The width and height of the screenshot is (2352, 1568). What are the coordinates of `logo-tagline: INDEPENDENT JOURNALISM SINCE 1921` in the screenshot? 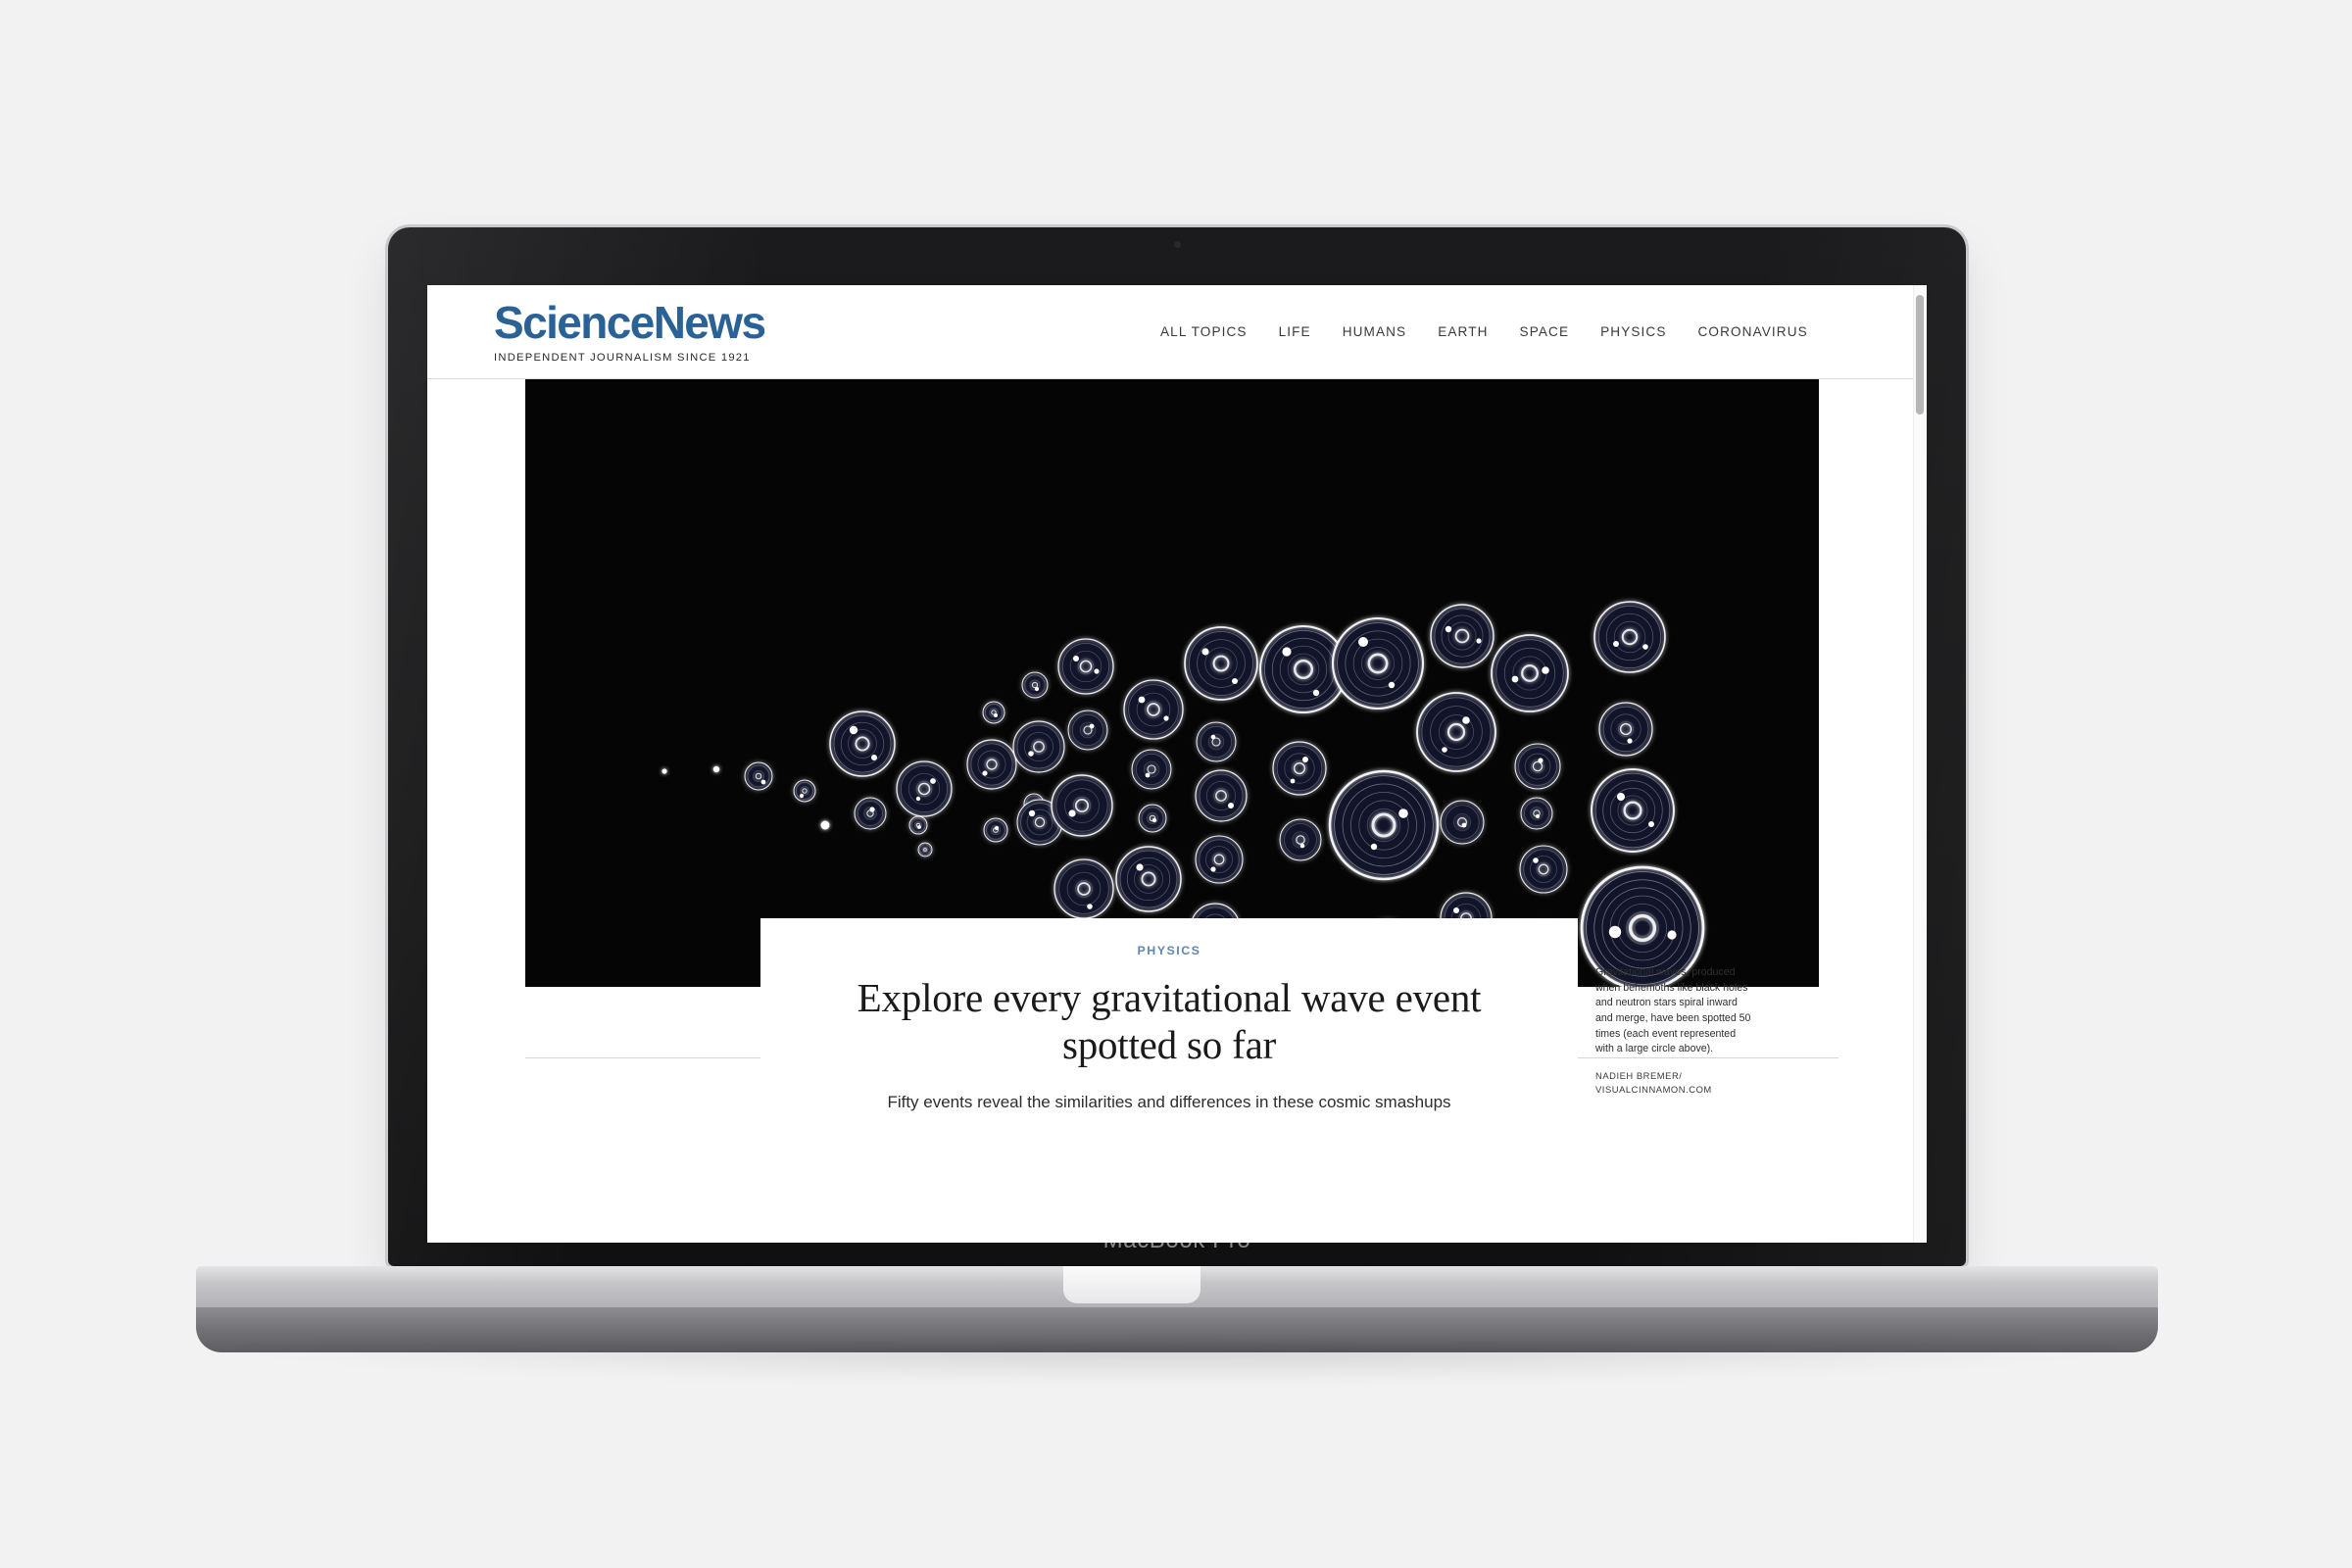 It's located at (622, 358).